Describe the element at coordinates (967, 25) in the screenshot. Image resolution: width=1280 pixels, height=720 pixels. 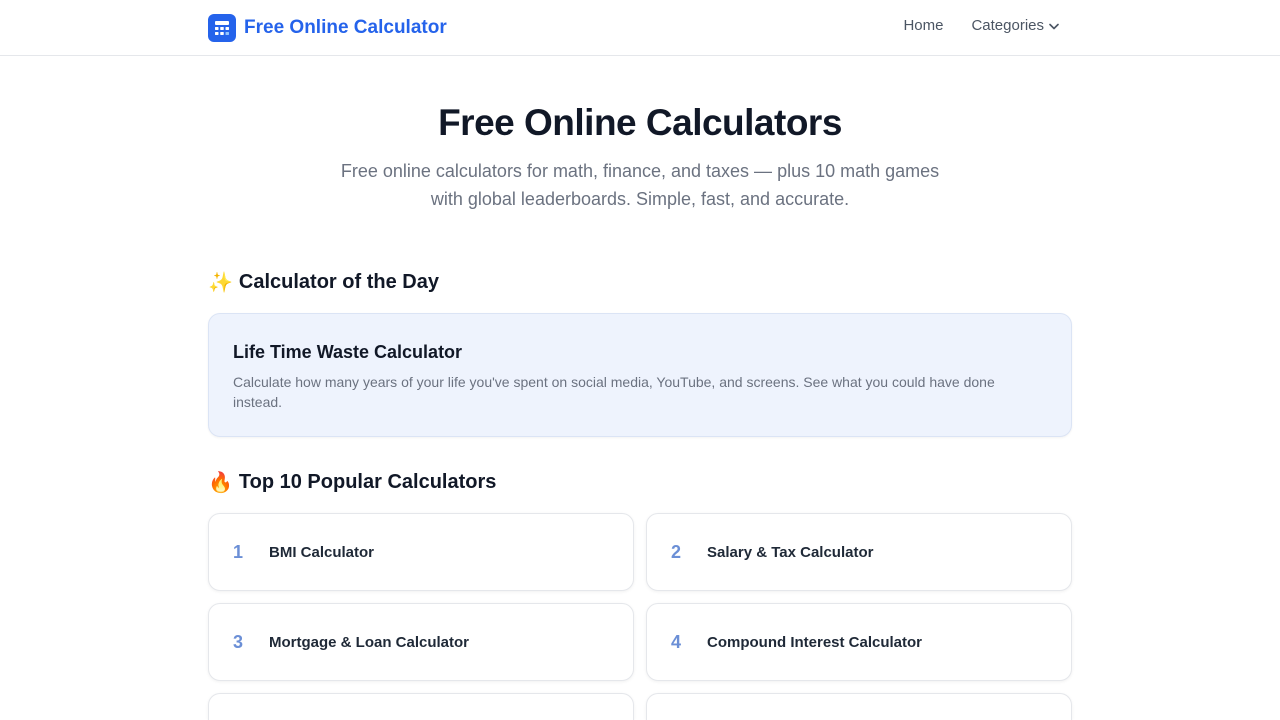
I see `main-nav: Home Categories` at that location.